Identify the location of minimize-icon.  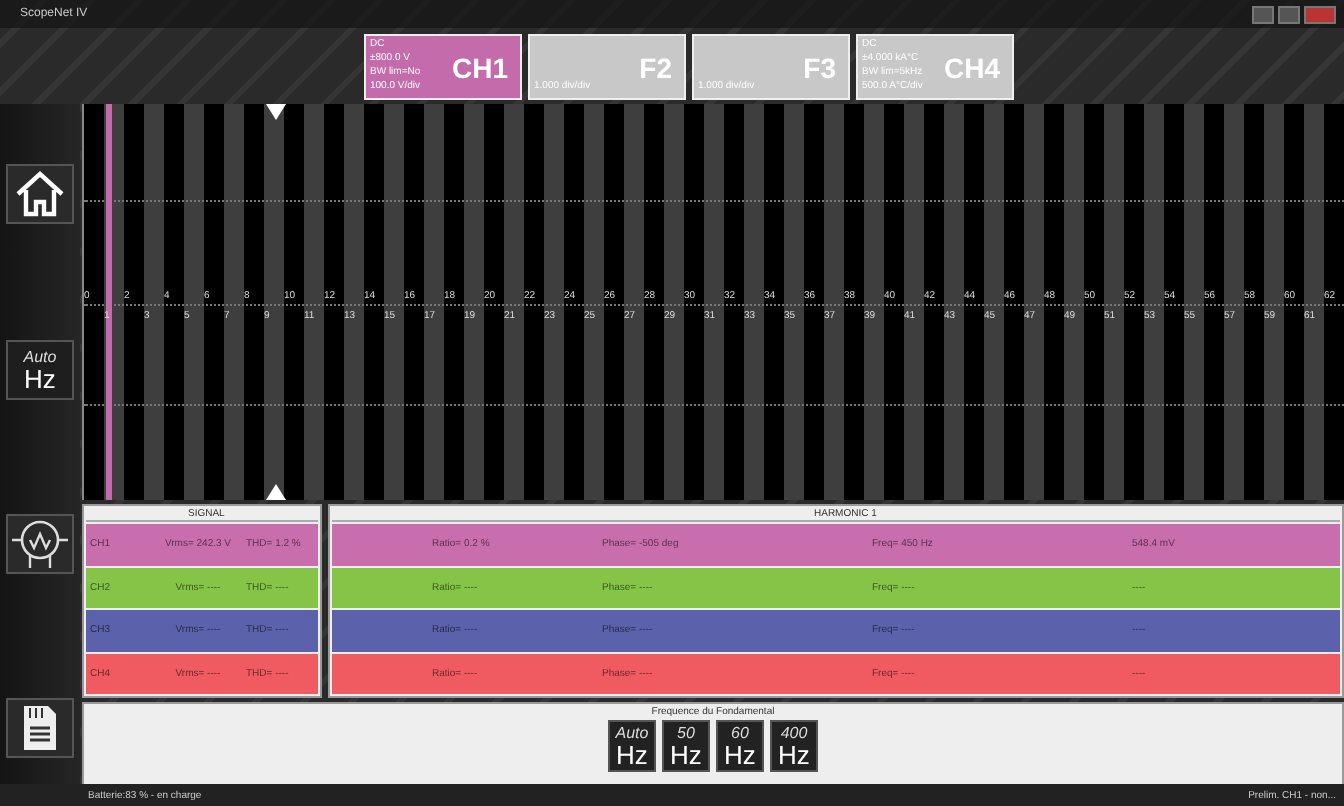
(1263, 14).